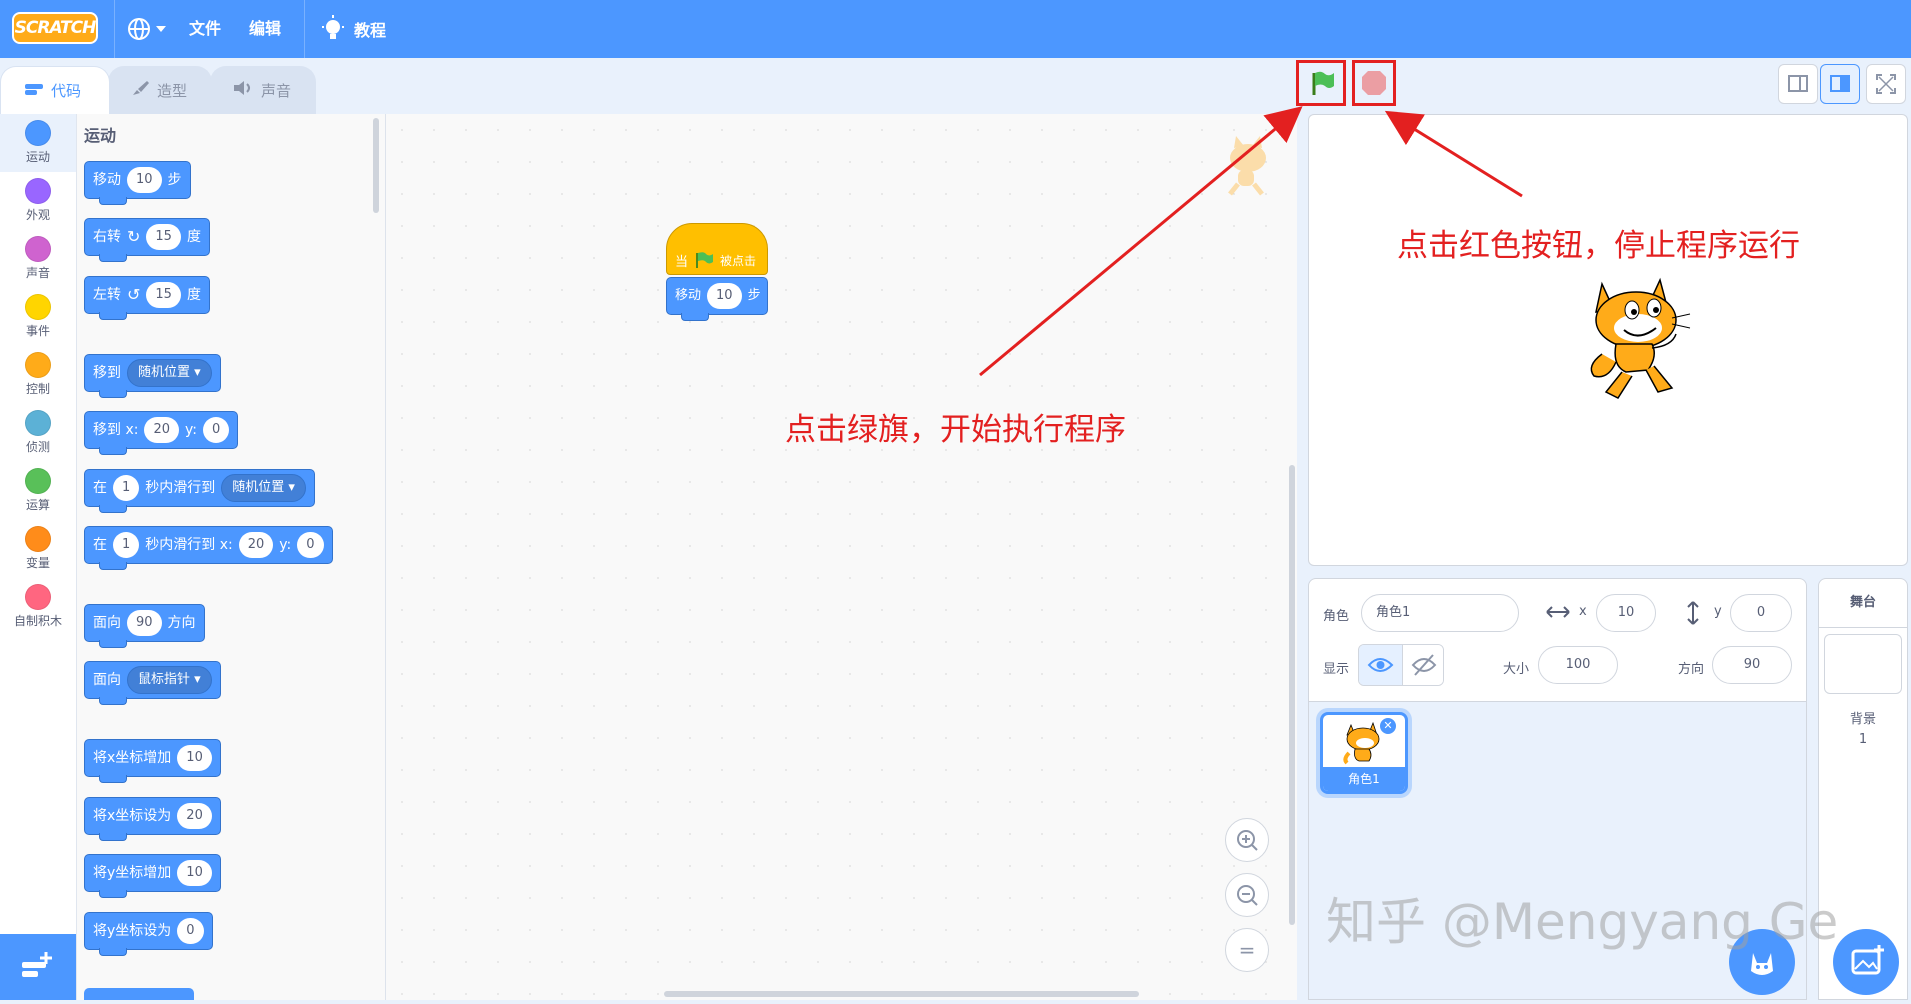 The height and width of the screenshot is (1004, 1911). I want to click on block-set-x: 将x坐标设为 20, so click(152, 819).